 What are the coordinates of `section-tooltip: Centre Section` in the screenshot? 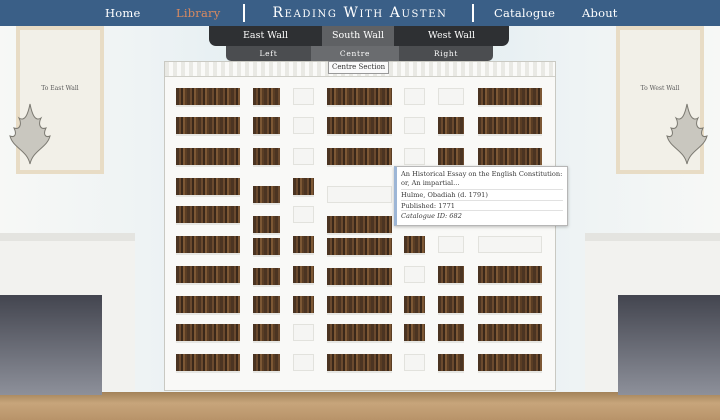 It's located at (359, 67).